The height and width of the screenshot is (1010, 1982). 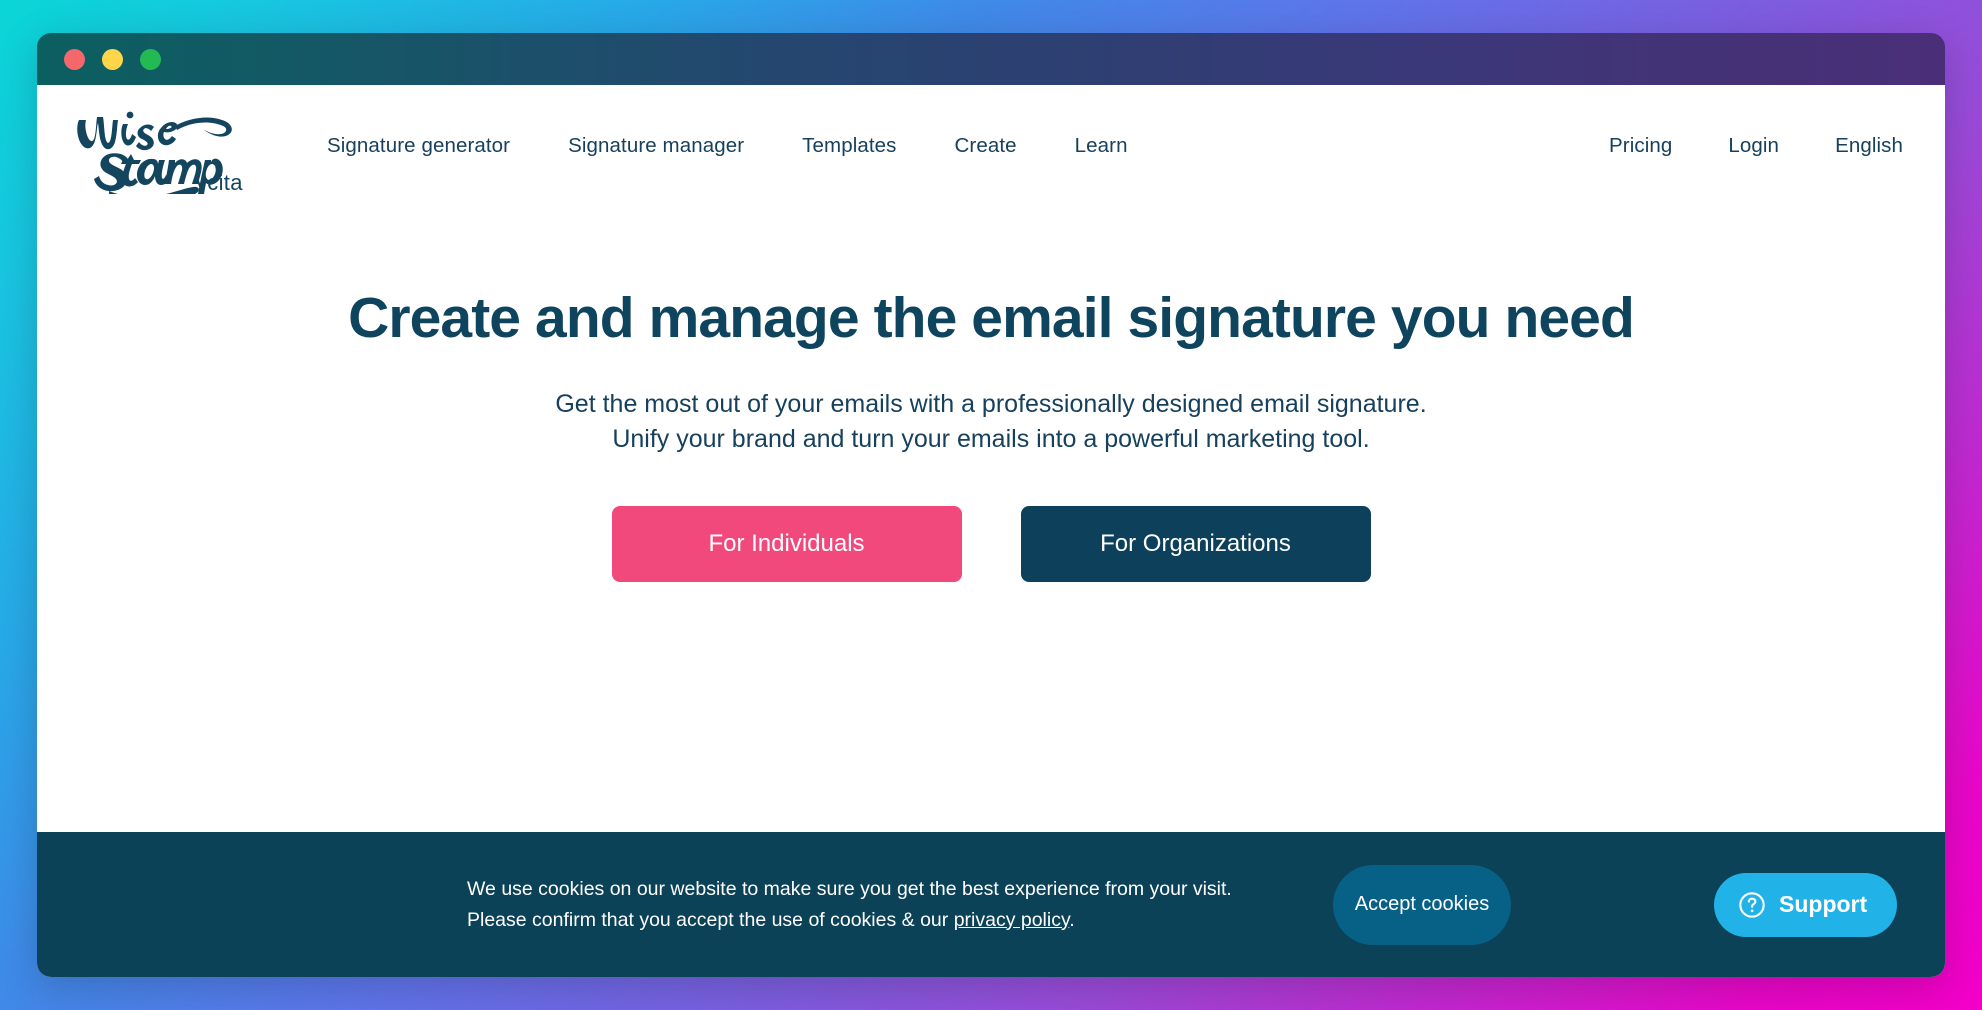 I want to click on window-minimize-button, so click(x=112, y=59).